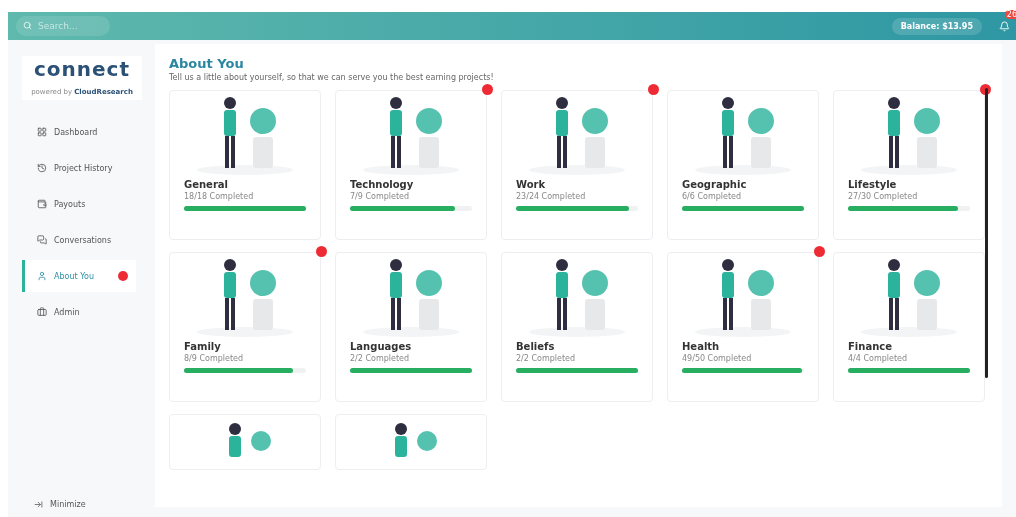 This screenshot has height=517, width=1016. I want to click on category-card: Health 49/50 Completed, so click(743, 327).